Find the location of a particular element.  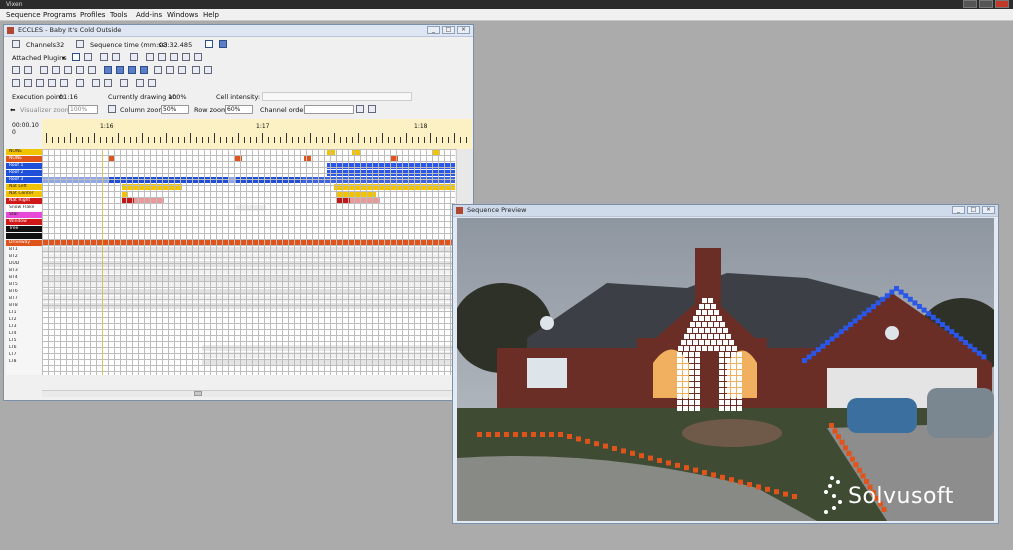

paste-mix-icon is located at coordinates (64, 83).